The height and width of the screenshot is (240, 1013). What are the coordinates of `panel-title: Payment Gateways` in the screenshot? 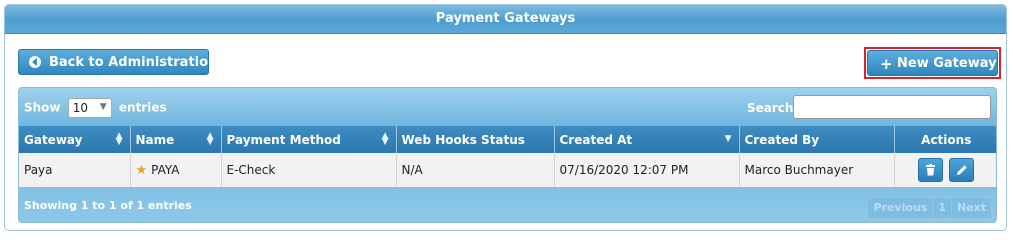 It's located at (505, 19).